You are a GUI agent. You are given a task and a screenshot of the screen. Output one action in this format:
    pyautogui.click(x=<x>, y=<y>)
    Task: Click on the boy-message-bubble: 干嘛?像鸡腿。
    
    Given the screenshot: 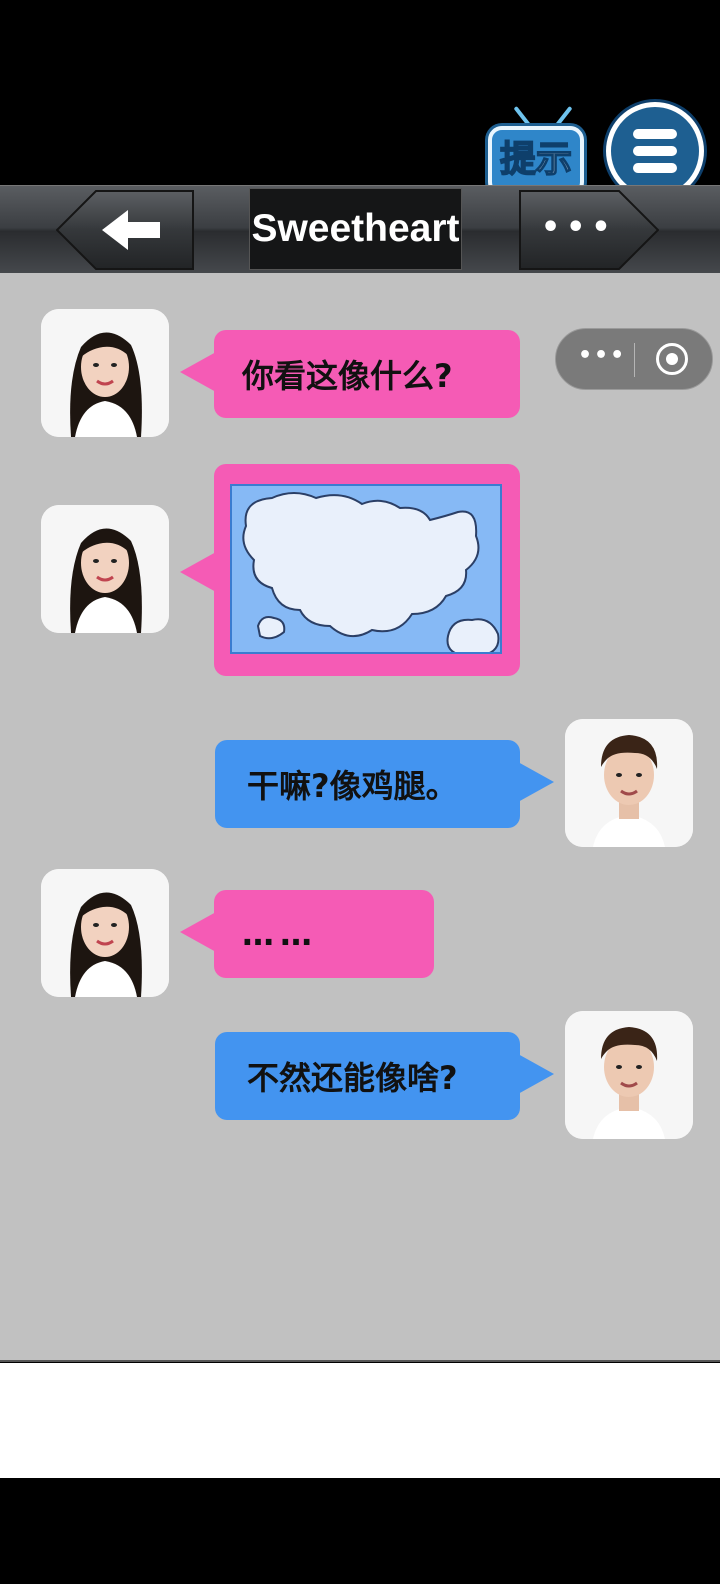 What is the action you would take?
    pyautogui.click(x=367, y=784)
    